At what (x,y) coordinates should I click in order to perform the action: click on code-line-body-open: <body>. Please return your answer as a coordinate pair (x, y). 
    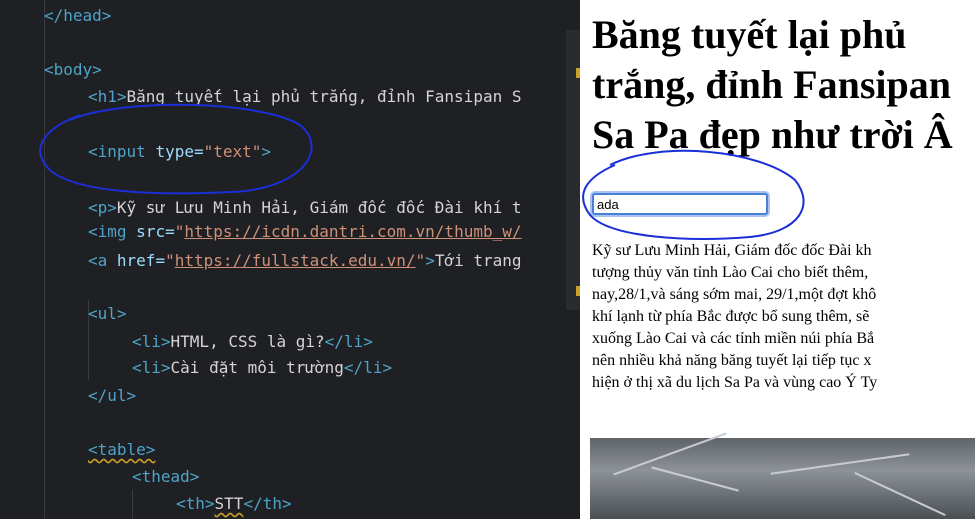
    Looking at the image, I should click on (73, 70).